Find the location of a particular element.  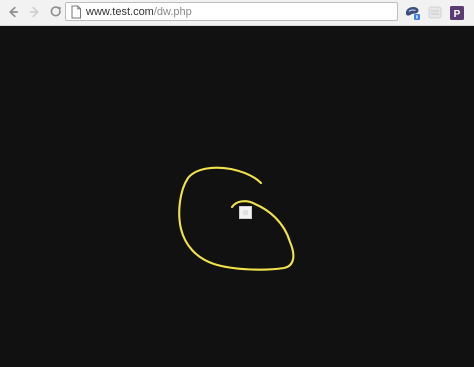

forward-button is located at coordinates (35, 12).